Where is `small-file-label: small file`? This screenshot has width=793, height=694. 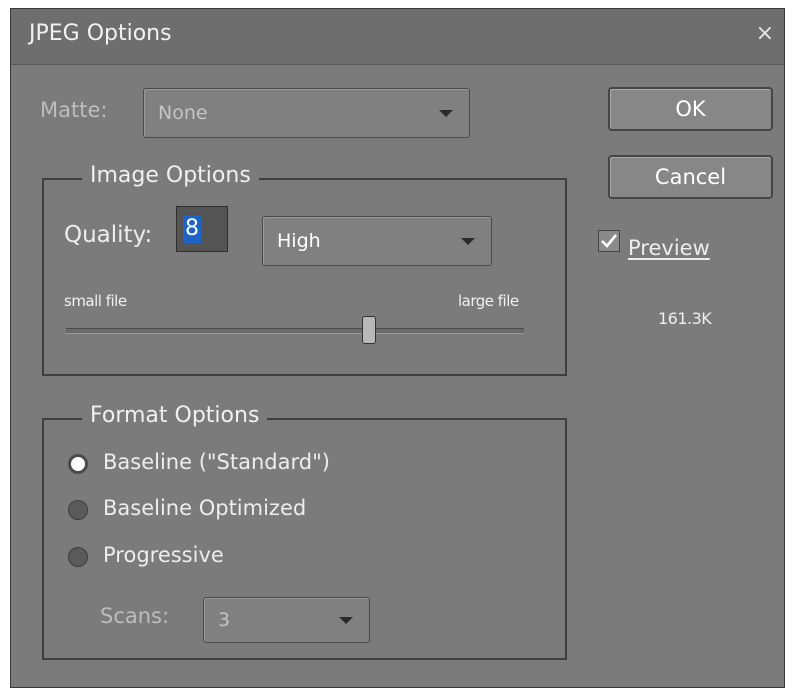
small-file-label: small file is located at coordinates (95, 301).